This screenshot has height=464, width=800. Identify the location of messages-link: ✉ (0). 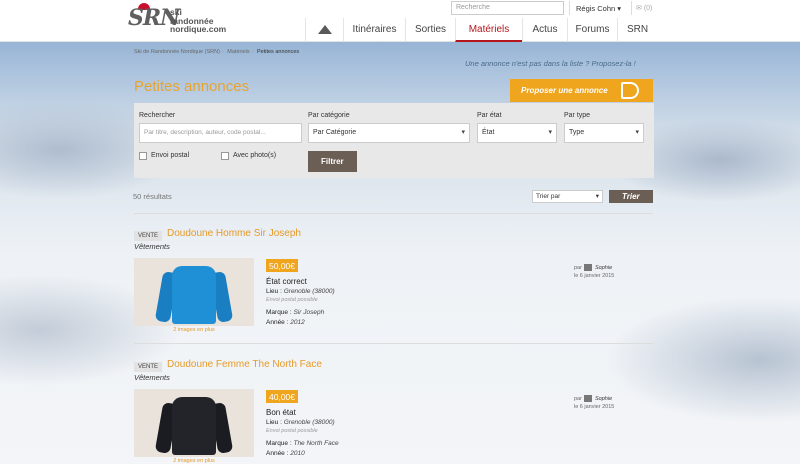
(645, 8).